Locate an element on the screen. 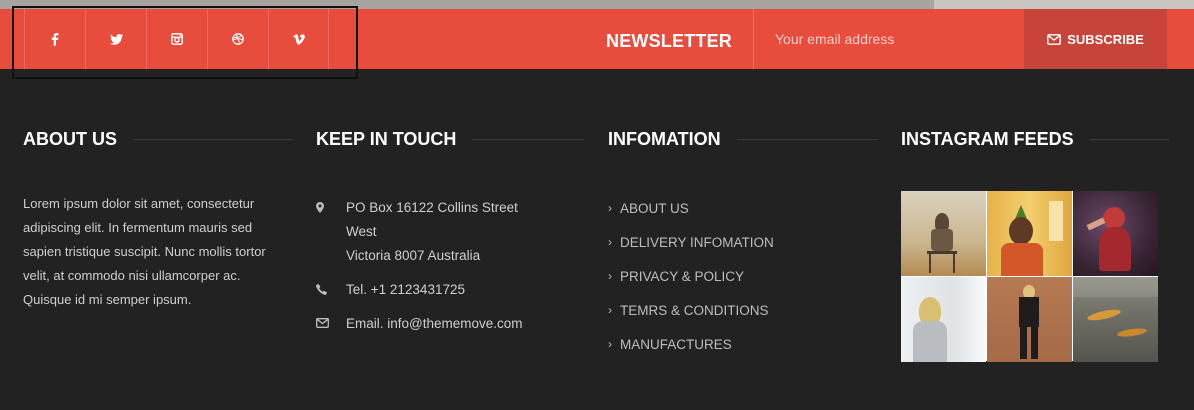  about-title: ABOUT US is located at coordinates (70, 138).